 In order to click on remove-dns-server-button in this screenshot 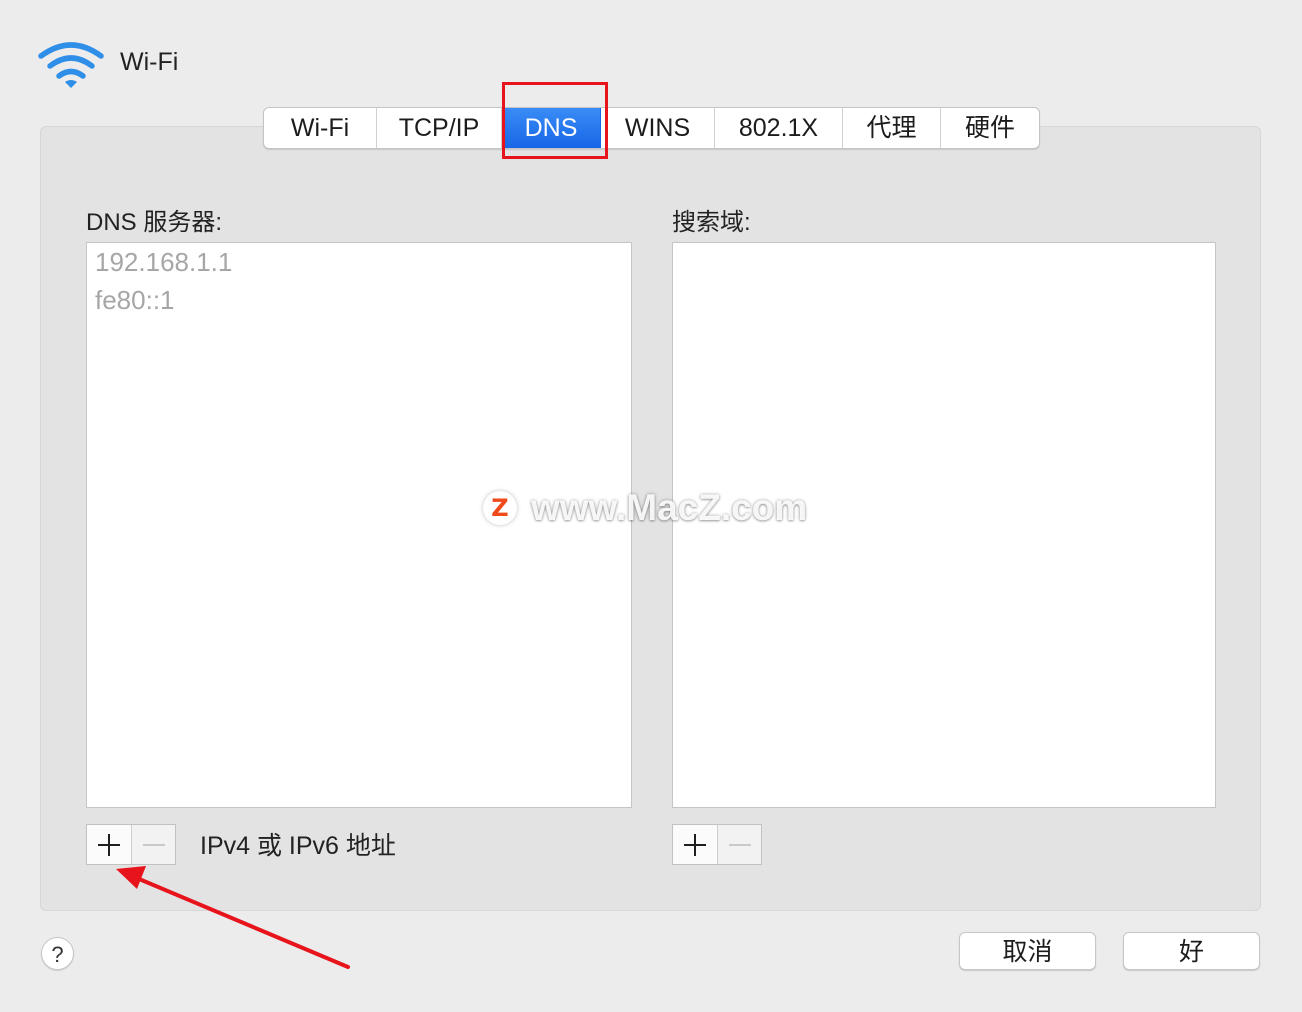, I will do `click(153, 844)`.